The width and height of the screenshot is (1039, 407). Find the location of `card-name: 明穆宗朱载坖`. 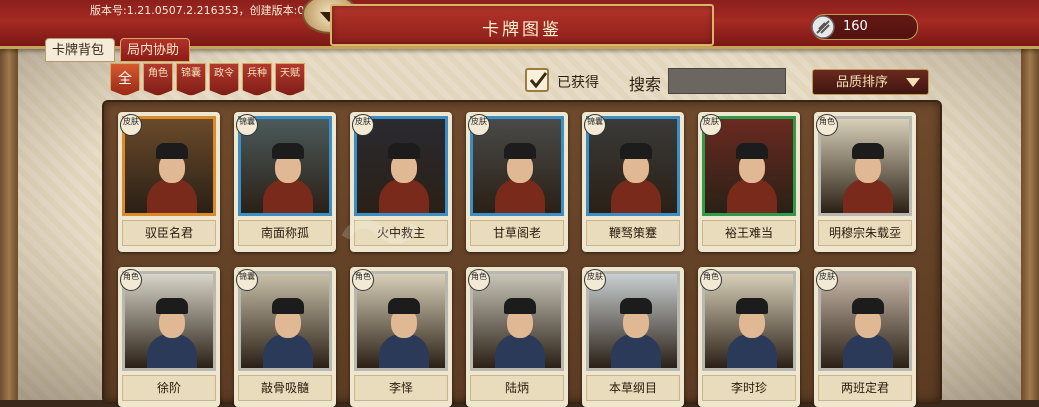

card-name: 明穆宗朱载坖 is located at coordinates (865, 233).